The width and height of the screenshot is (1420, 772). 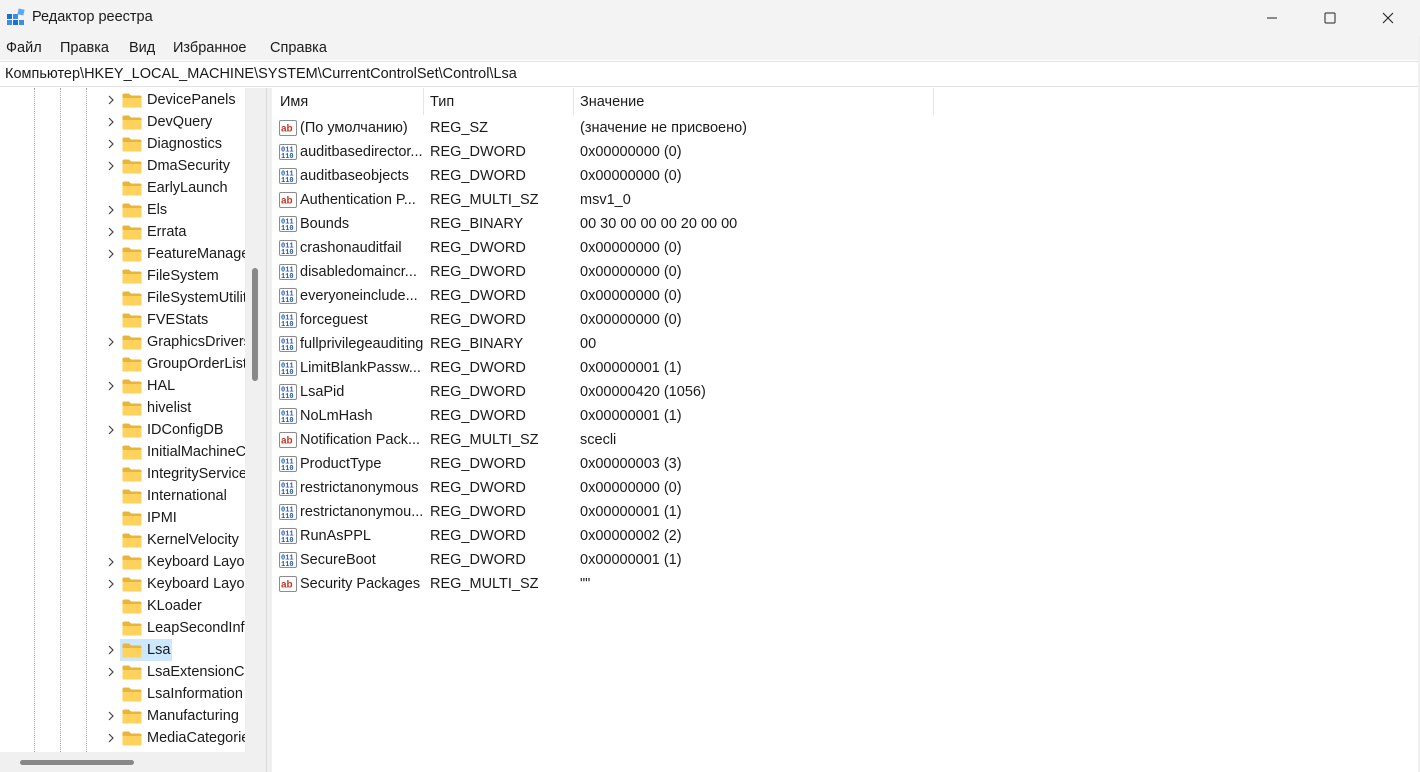 I want to click on tree-node: Errata, so click(x=122, y=232).